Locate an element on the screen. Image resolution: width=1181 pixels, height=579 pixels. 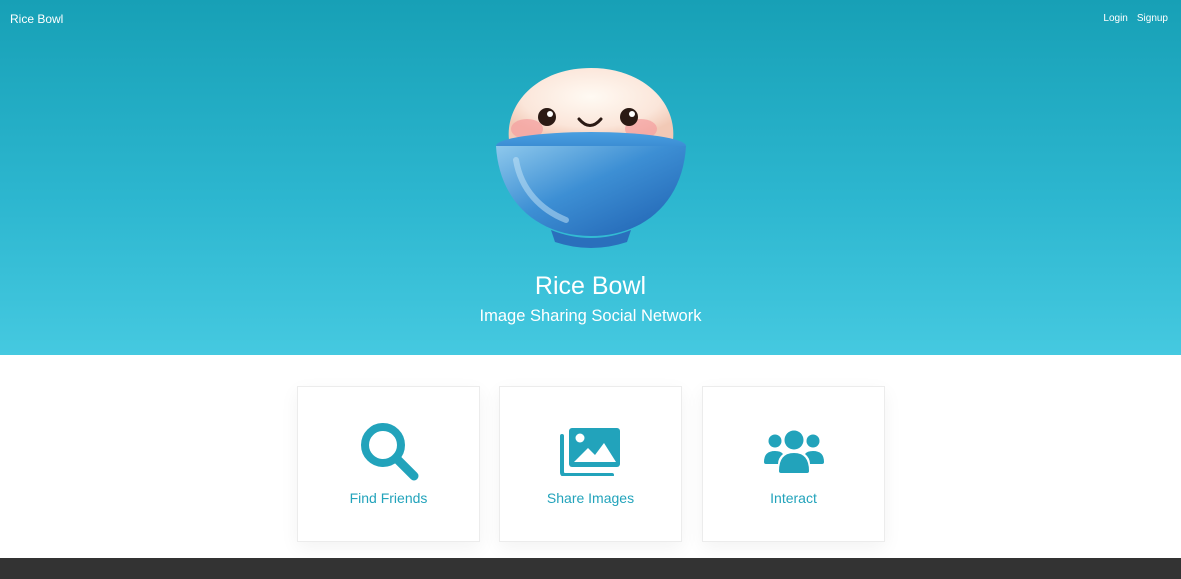
search-icon is located at coordinates (389, 452).